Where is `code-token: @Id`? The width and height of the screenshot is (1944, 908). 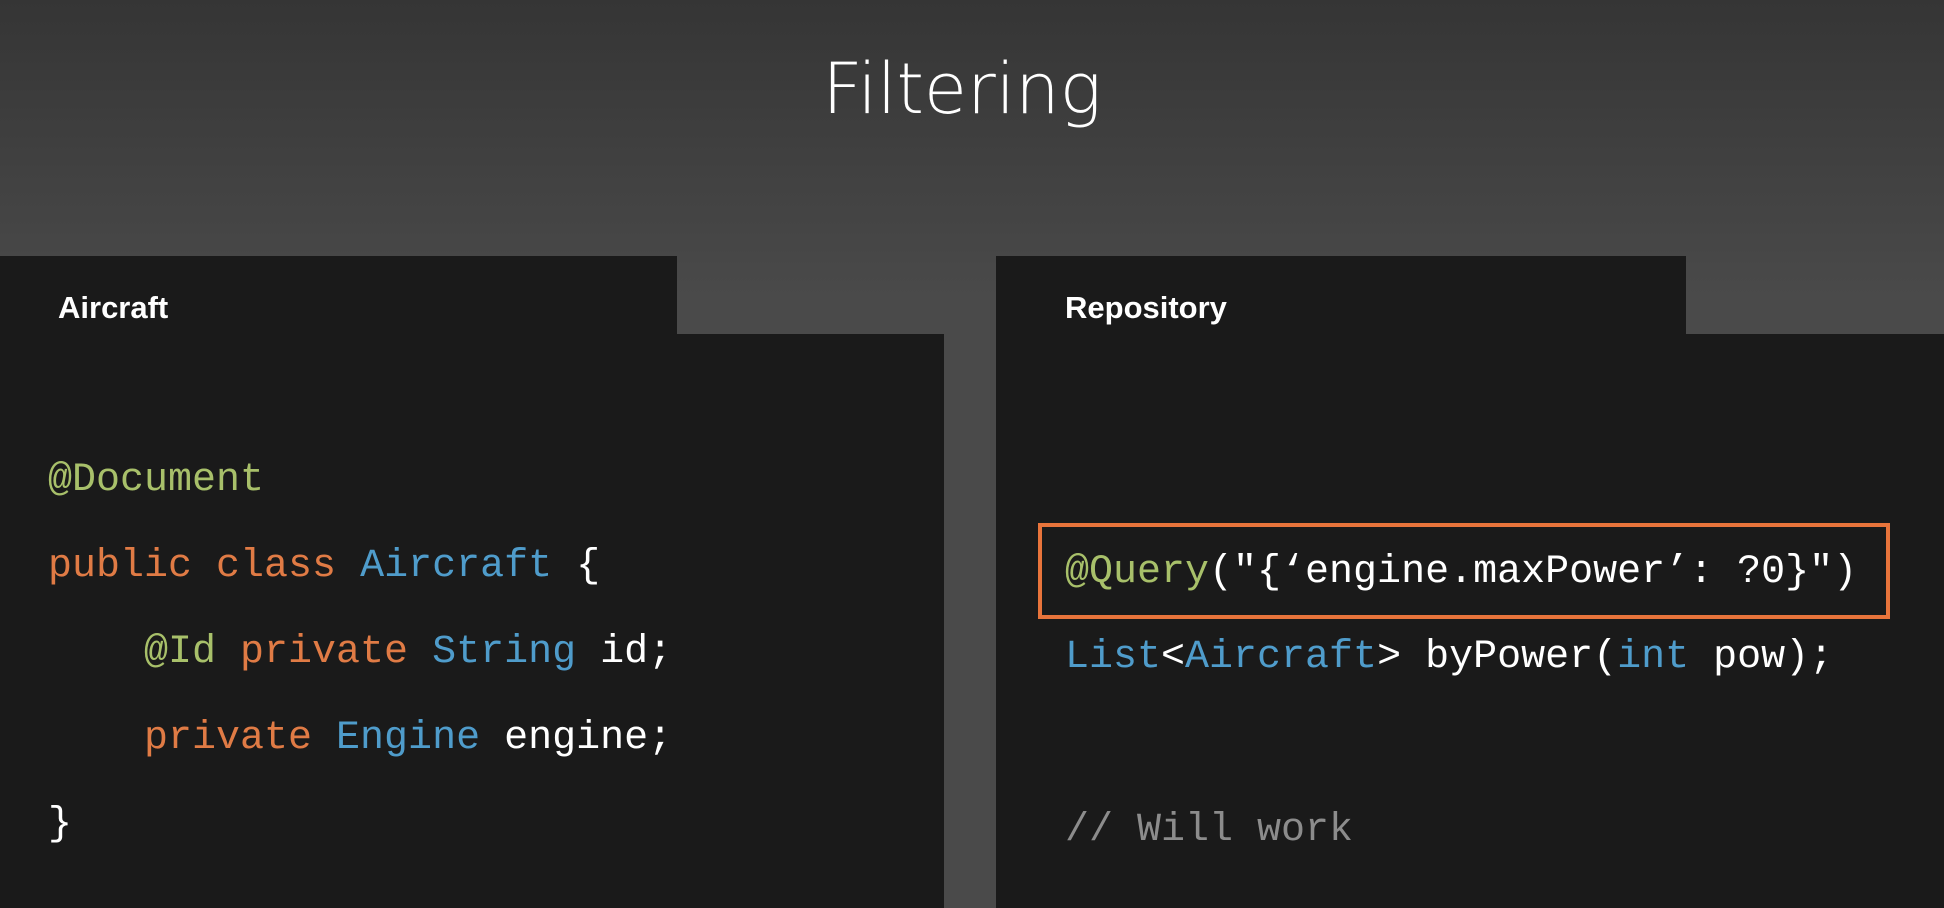
code-token: @Id is located at coordinates (144, 652).